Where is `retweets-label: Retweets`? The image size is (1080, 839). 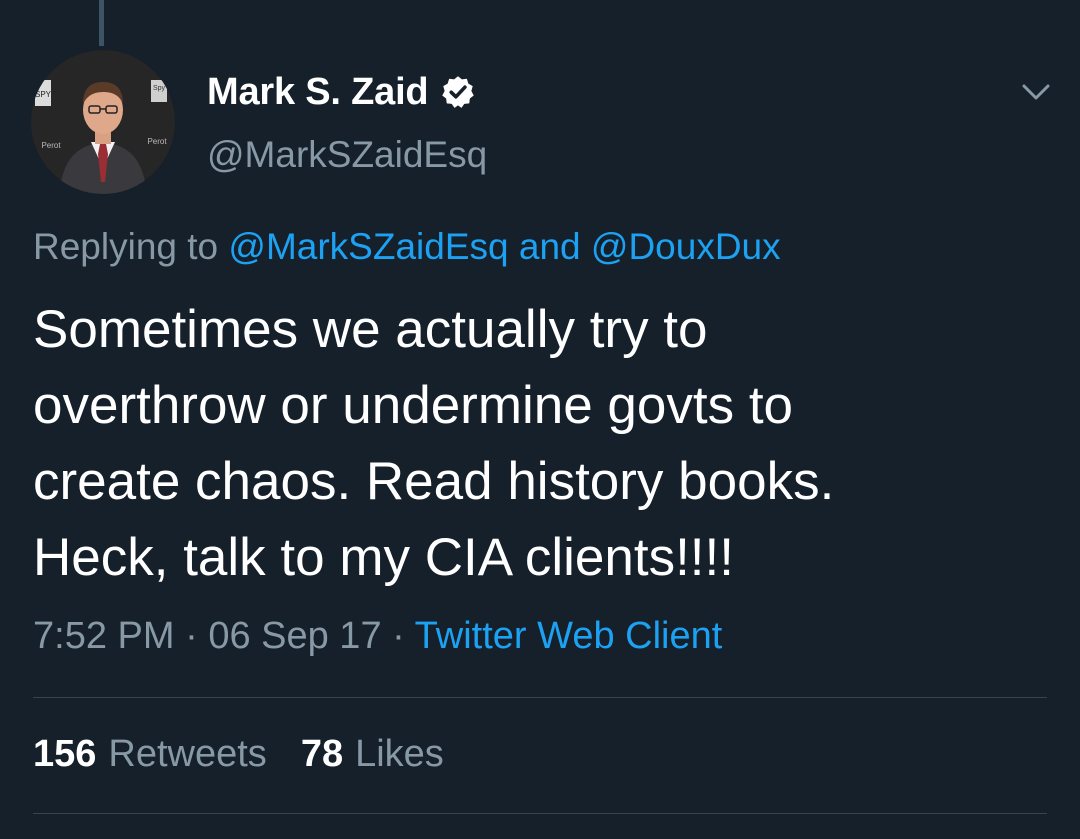 retweets-label: Retweets is located at coordinates (187, 754).